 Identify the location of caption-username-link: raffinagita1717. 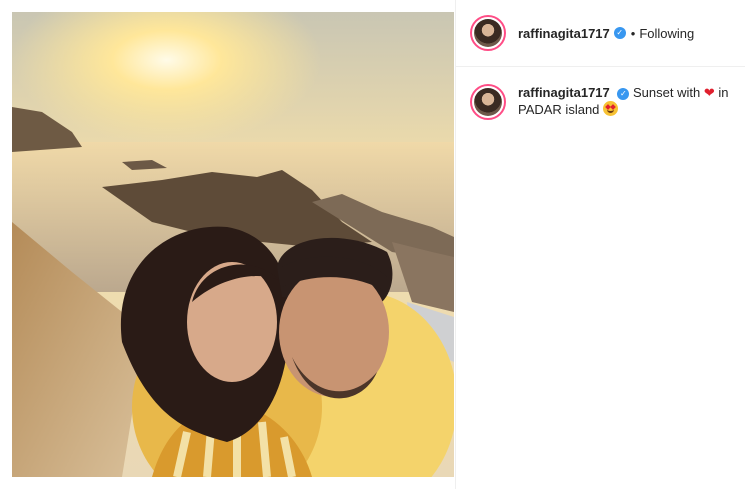
(564, 92).